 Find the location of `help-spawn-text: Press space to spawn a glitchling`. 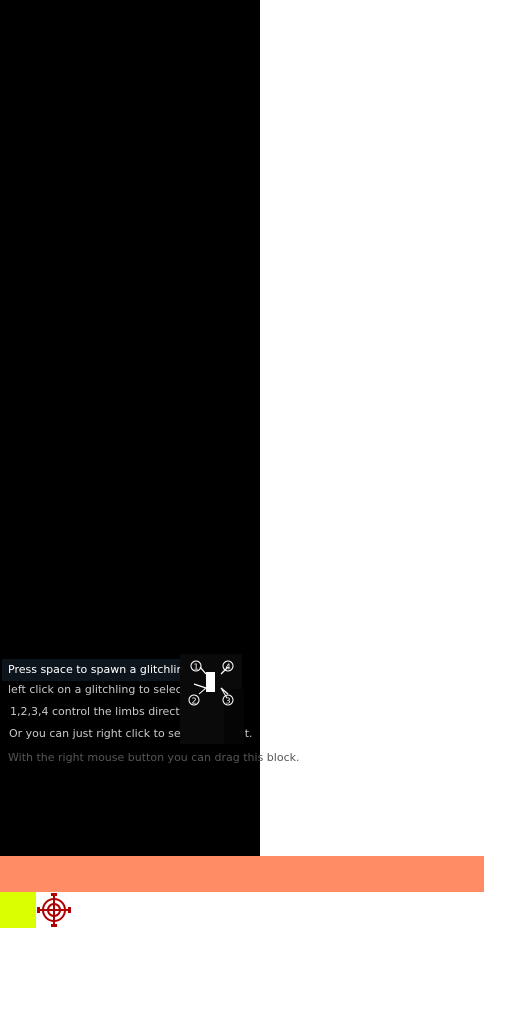

help-spawn-text: Press space to spawn a glitchling is located at coordinates (101, 670).